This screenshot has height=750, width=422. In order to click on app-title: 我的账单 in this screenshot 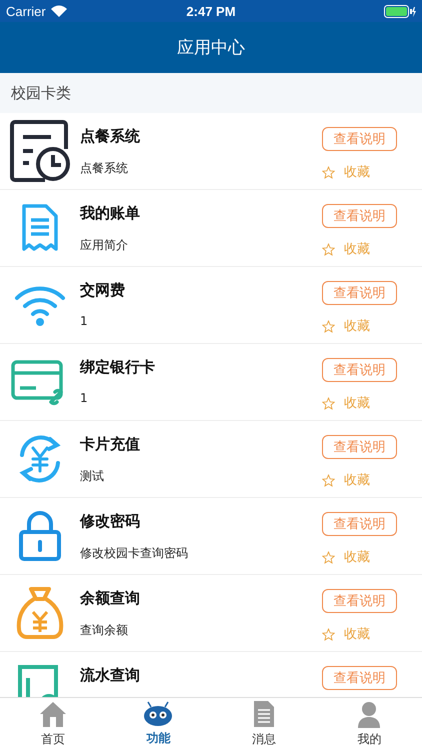, I will do `click(110, 213)`.